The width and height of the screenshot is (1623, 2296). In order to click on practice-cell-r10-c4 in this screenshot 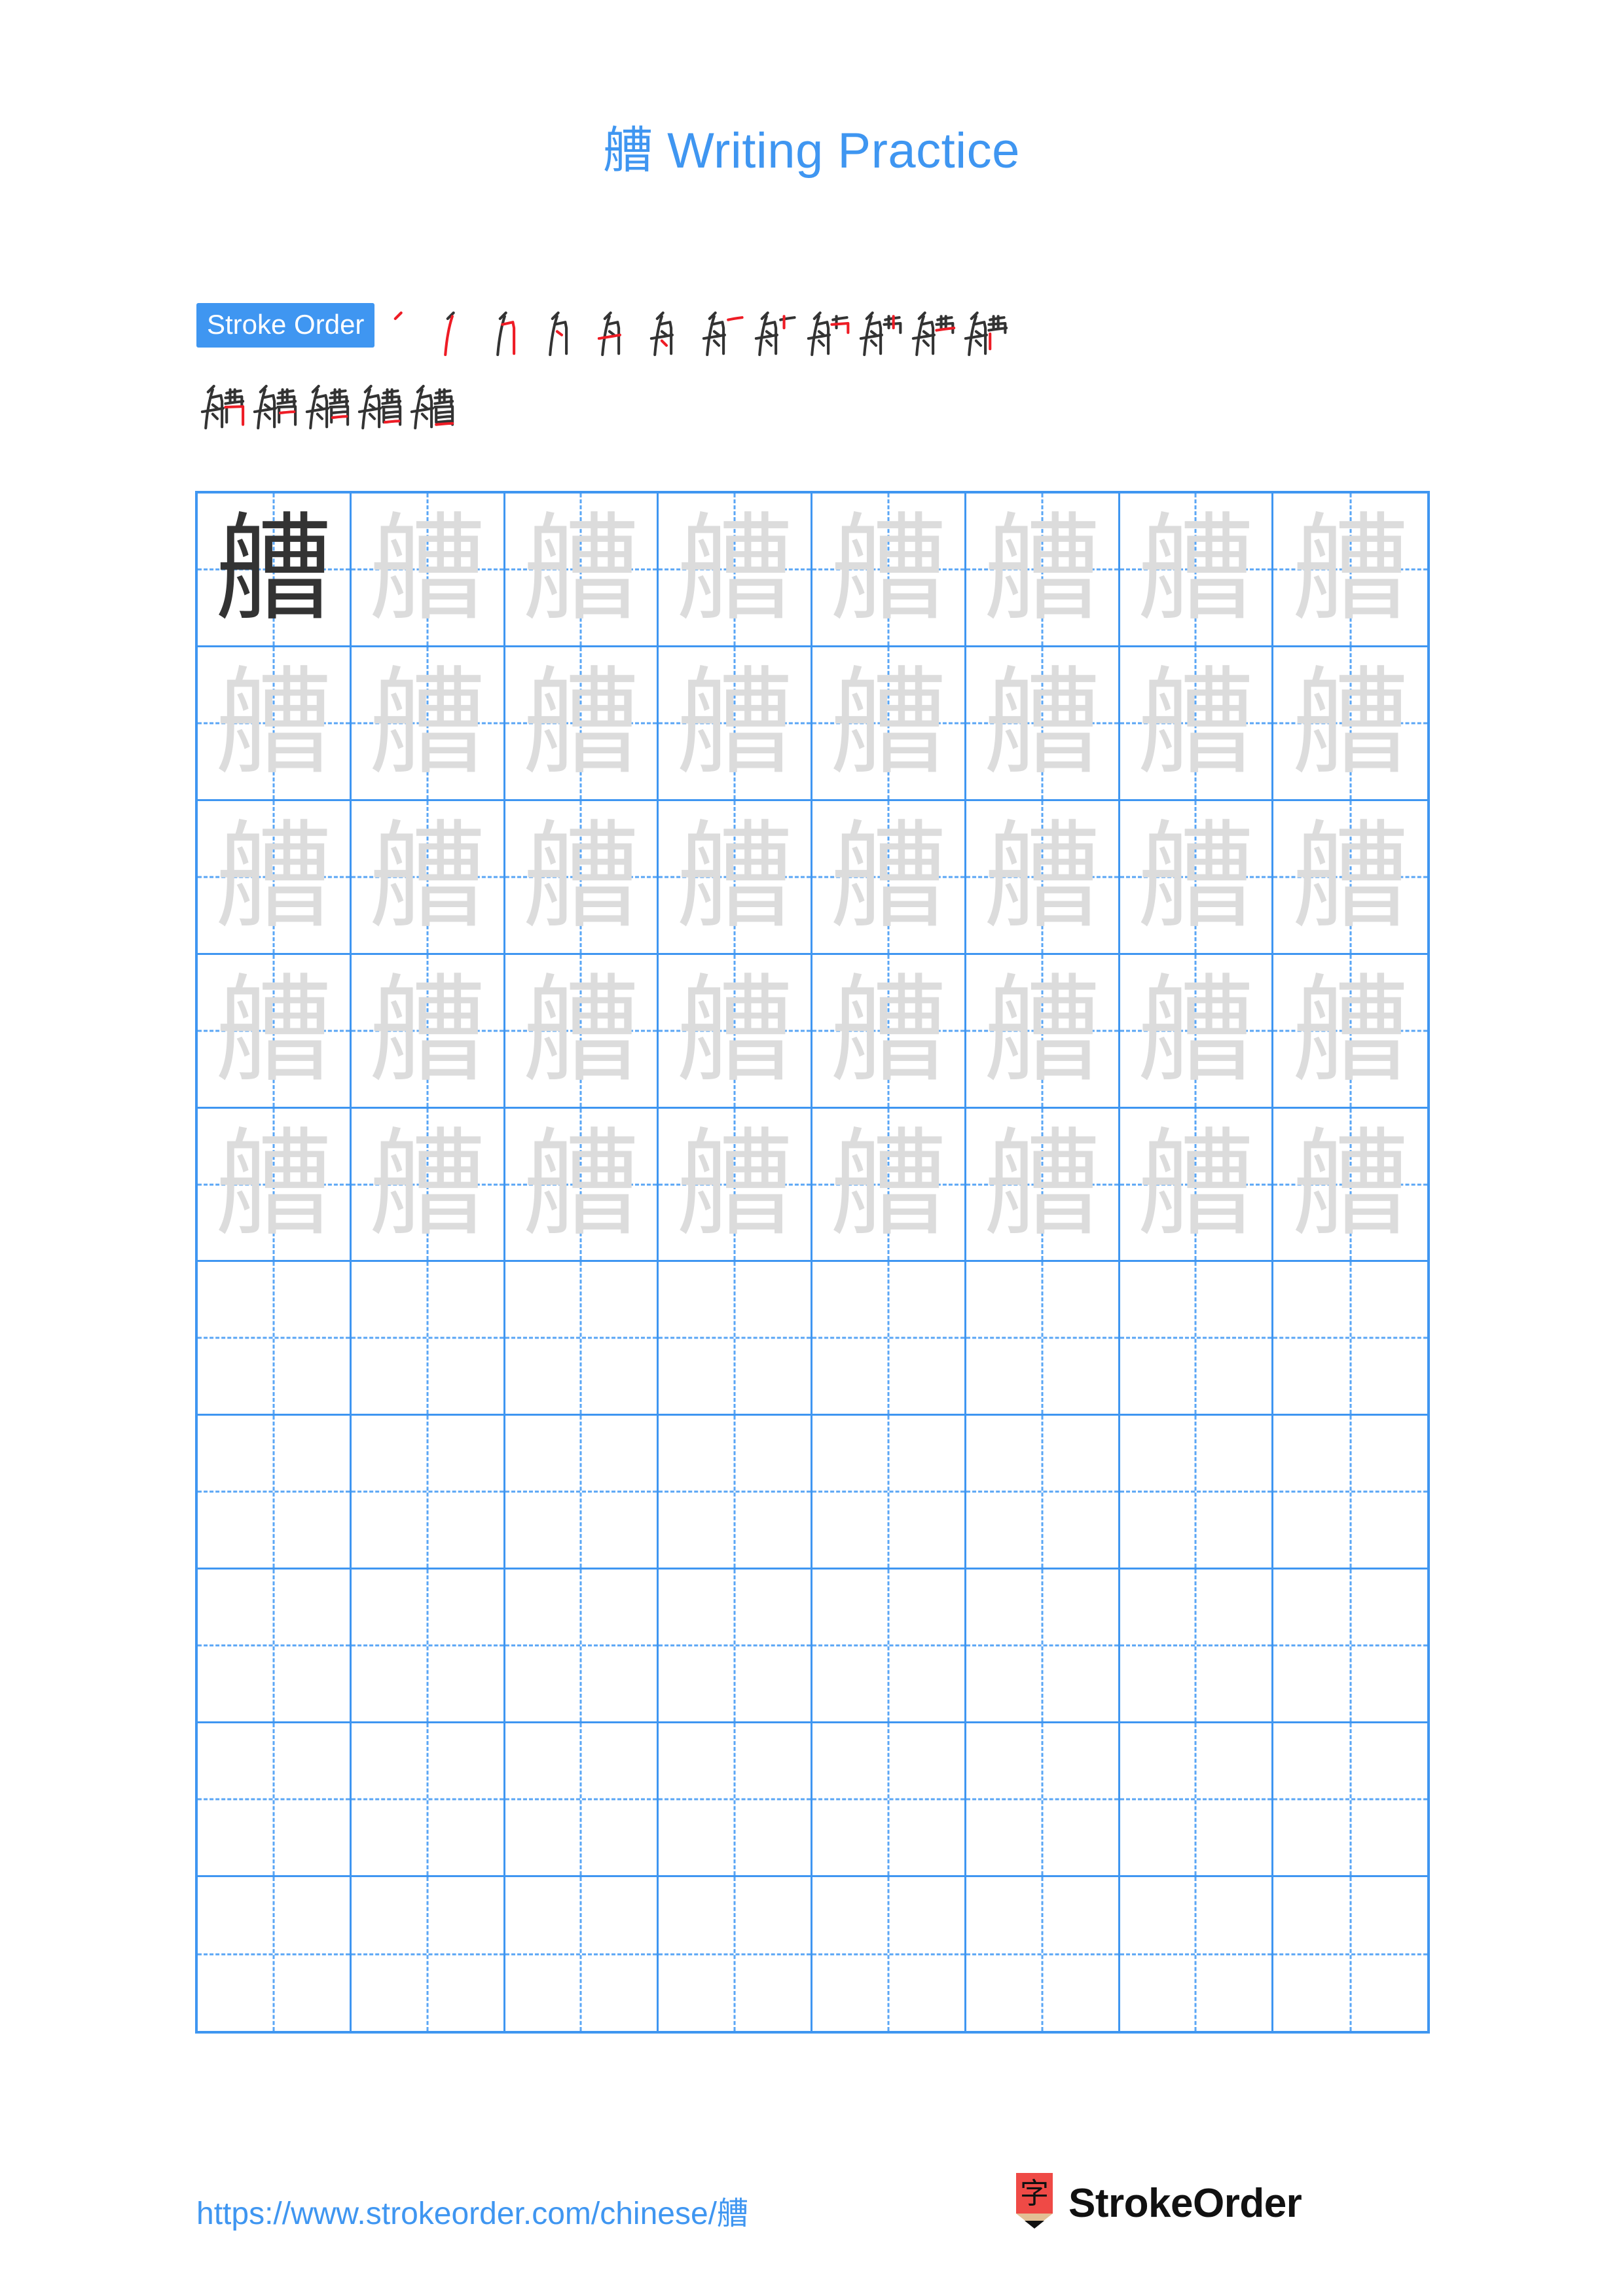, I will do `click(735, 1954)`.